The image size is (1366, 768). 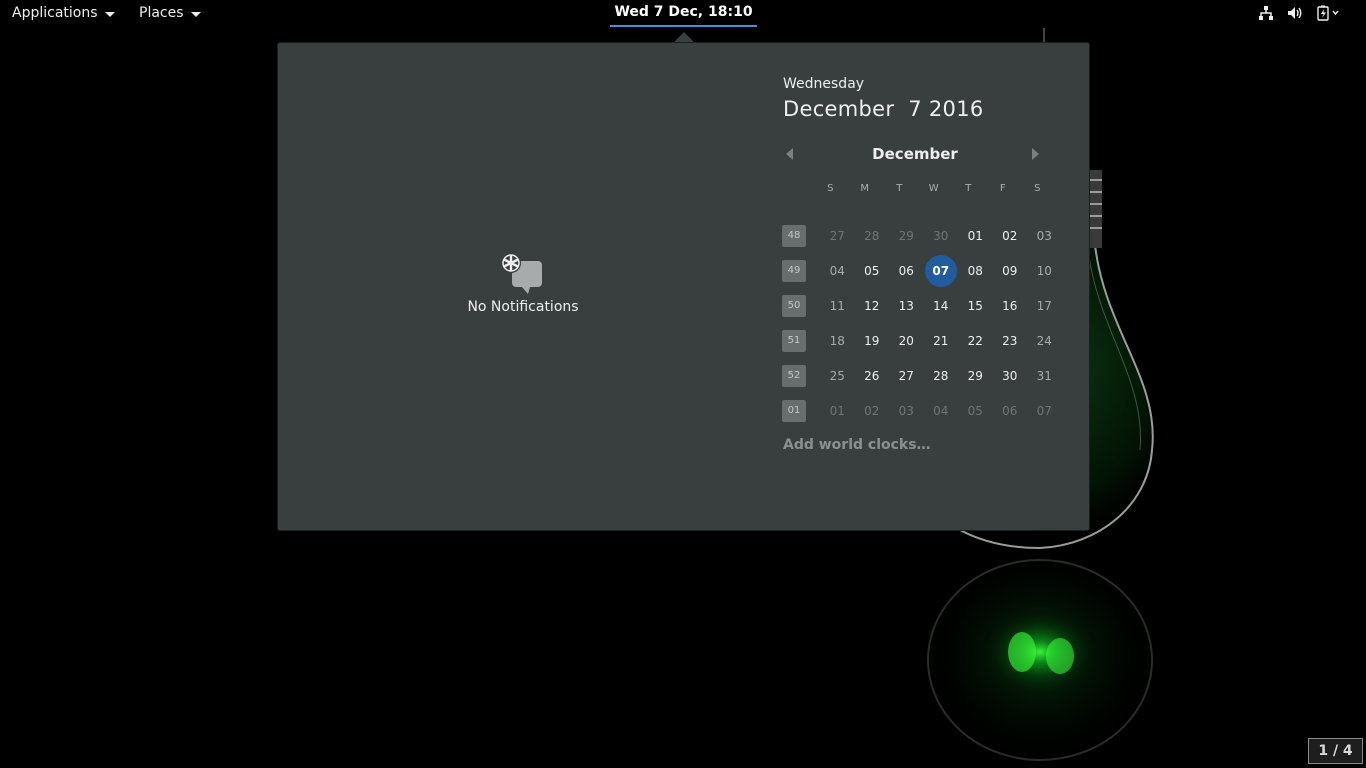 What do you see at coordinates (837, 376) in the screenshot?
I see `calendar-day: 25` at bounding box center [837, 376].